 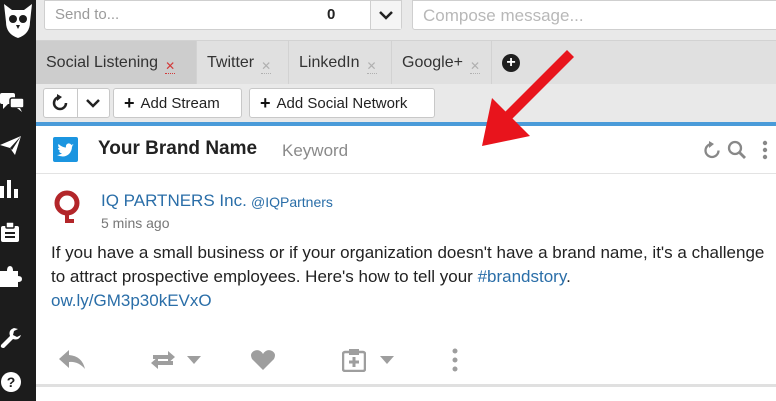 I want to click on refresh-group, so click(x=76, y=103).